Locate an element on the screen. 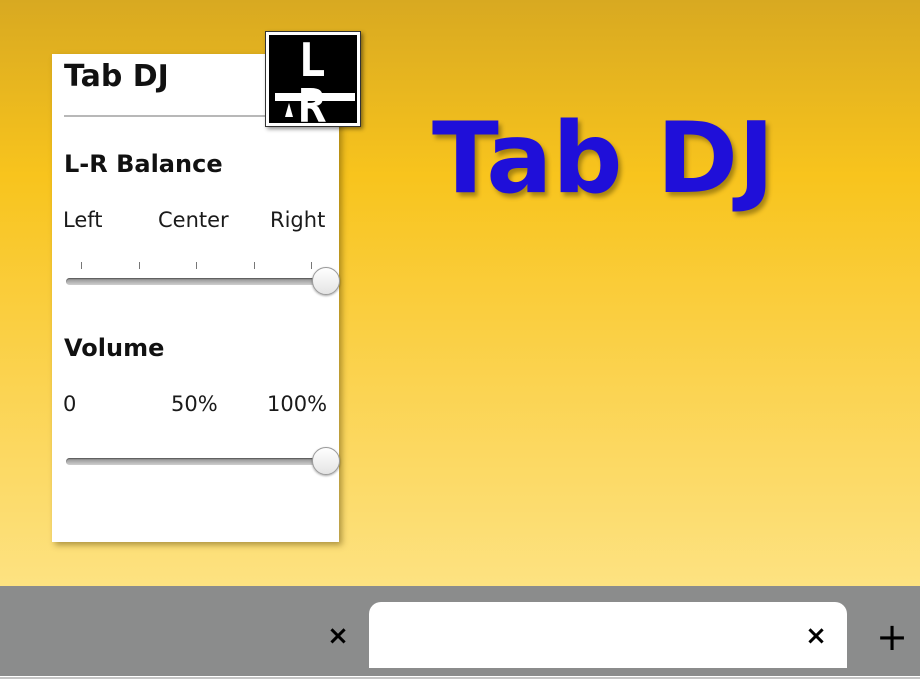 This screenshot has height=680, width=920. popup-title: Tab DJ is located at coordinates (116, 76).